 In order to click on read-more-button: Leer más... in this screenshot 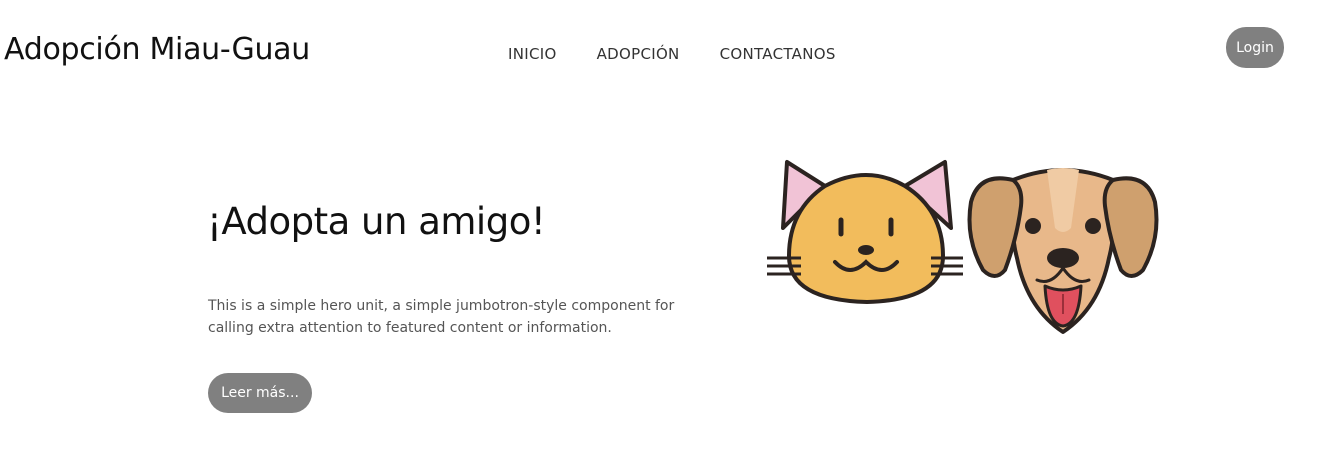, I will do `click(260, 393)`.